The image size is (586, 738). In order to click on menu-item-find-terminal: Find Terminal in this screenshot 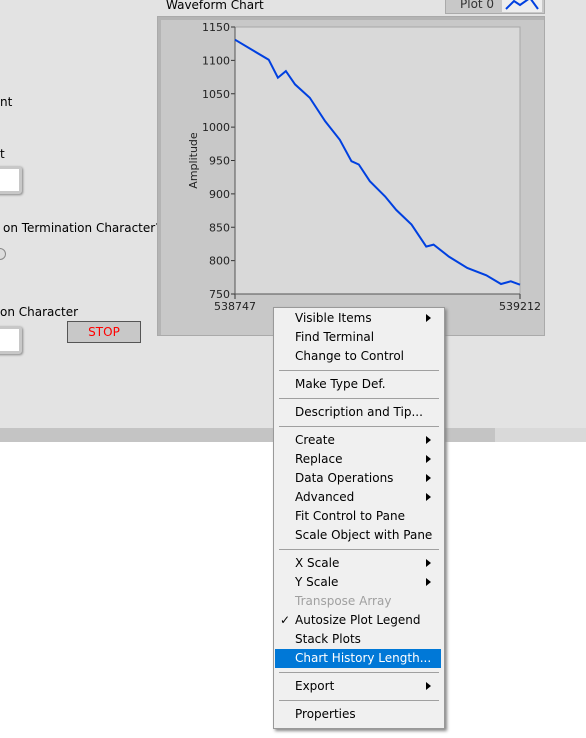, I will do `click(358, 337)`.